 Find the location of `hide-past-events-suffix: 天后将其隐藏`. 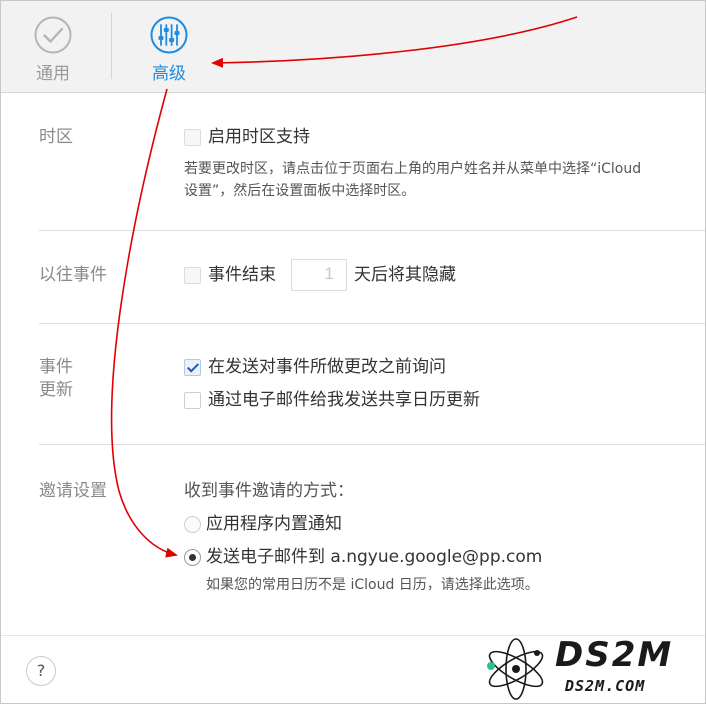

hide-past-events-suffix: 天后将其隐藏 is located at coordinates (405, 275).